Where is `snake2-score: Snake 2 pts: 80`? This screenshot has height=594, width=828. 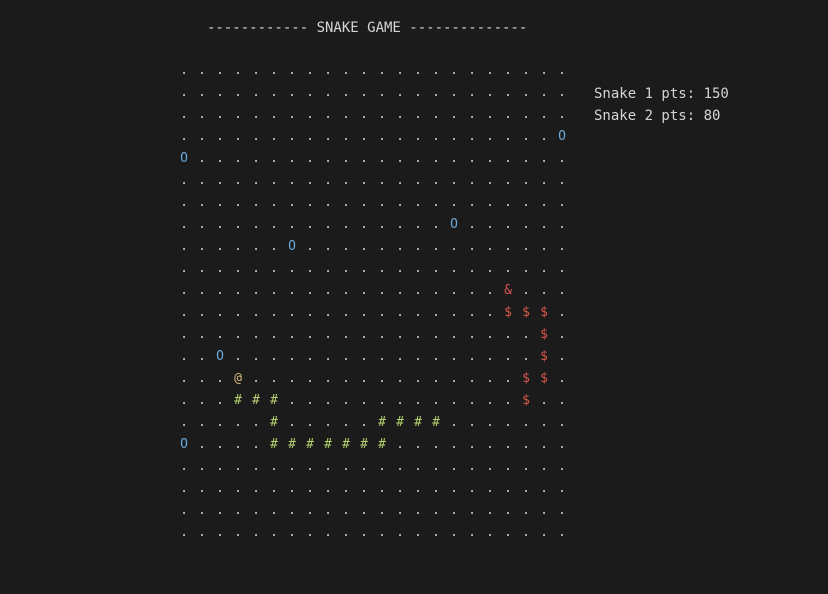 snake2-score: Snake 2 pts: 80 is located at coordinates (657, 116).